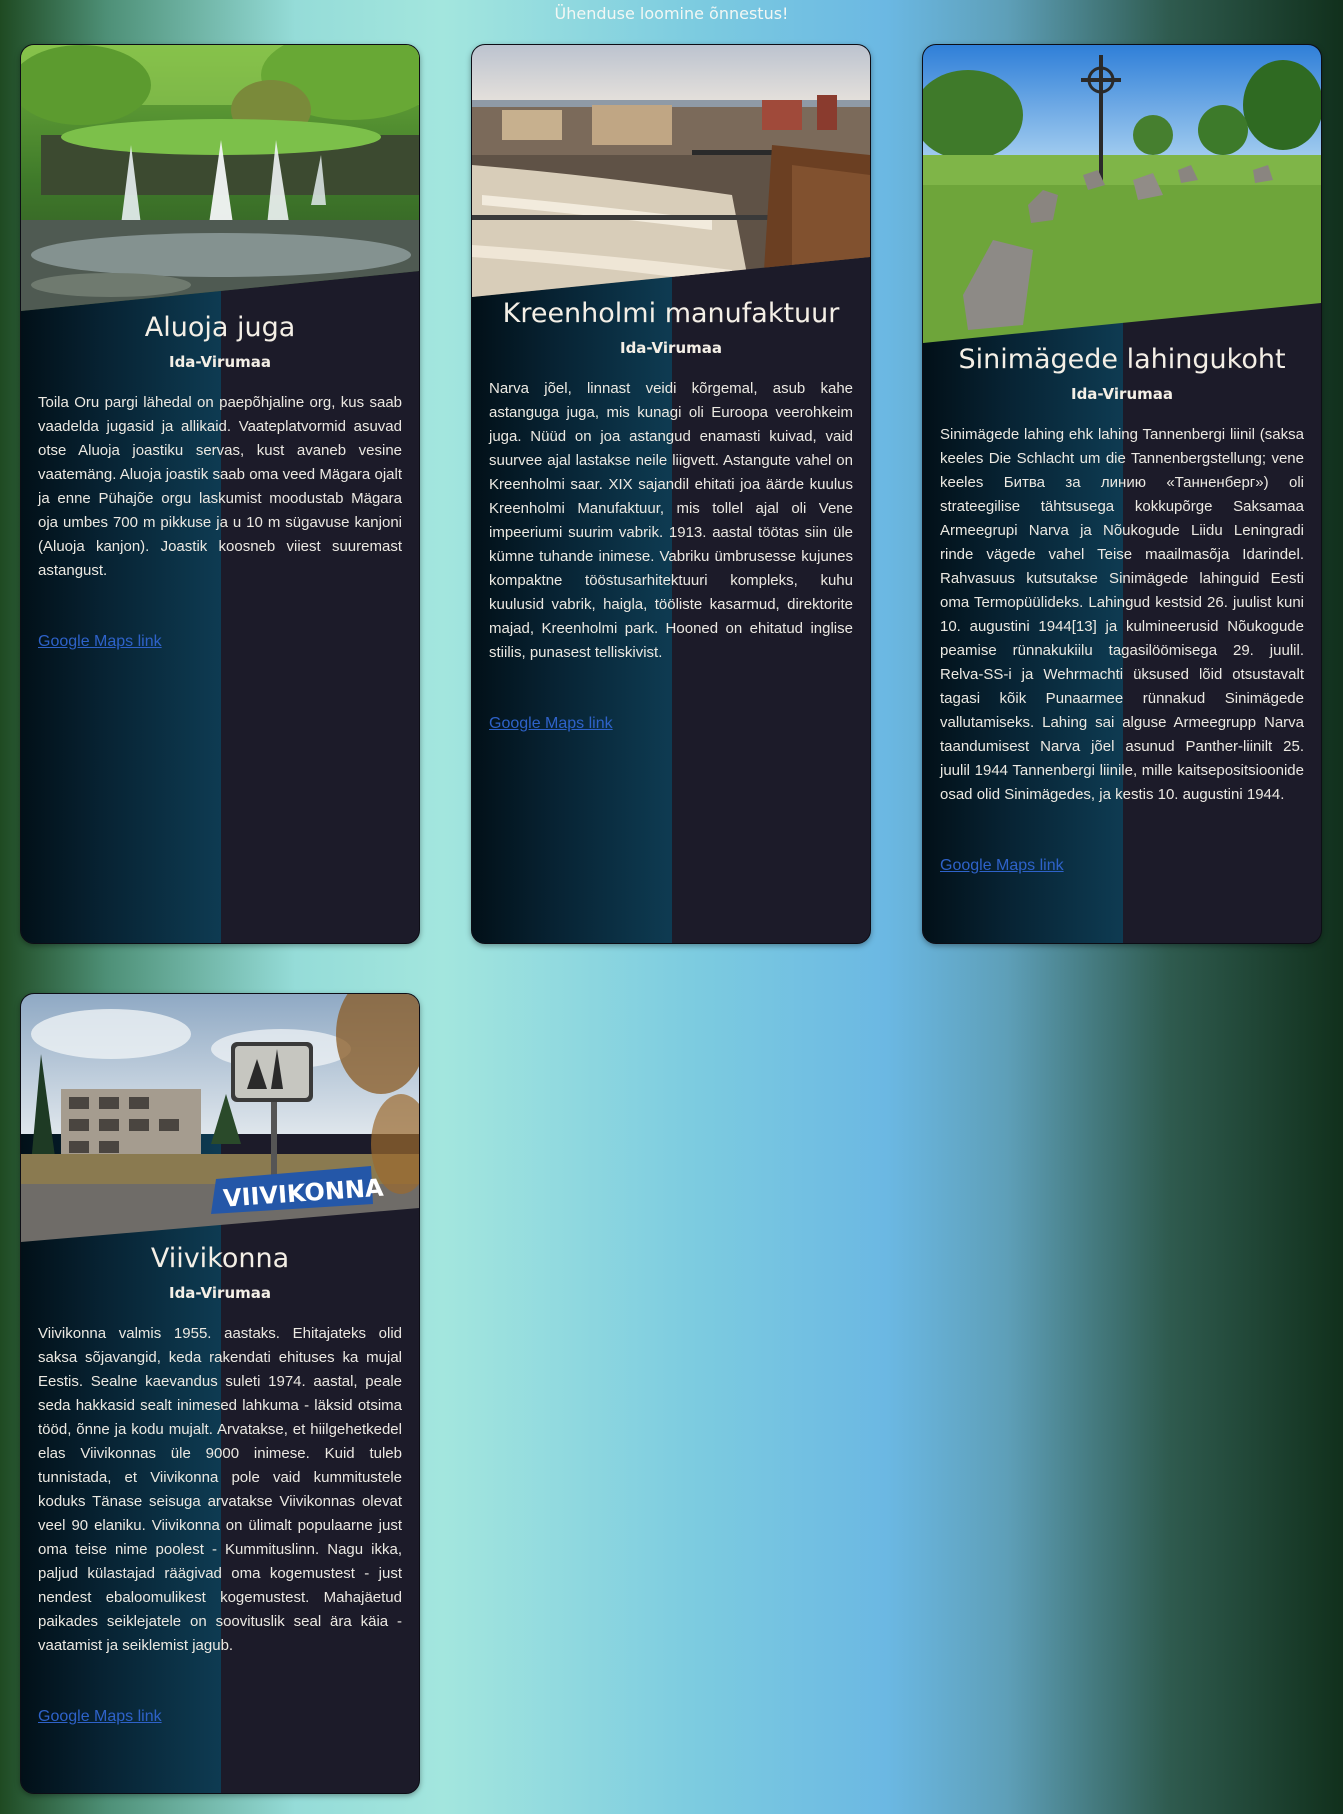 The width and height of the screenshot is (1343, 1814). Describe the element at coordinates (220, 1119) in the screenshot. I see `abandoned-town-photo: VIIVIKONNA` at that location.